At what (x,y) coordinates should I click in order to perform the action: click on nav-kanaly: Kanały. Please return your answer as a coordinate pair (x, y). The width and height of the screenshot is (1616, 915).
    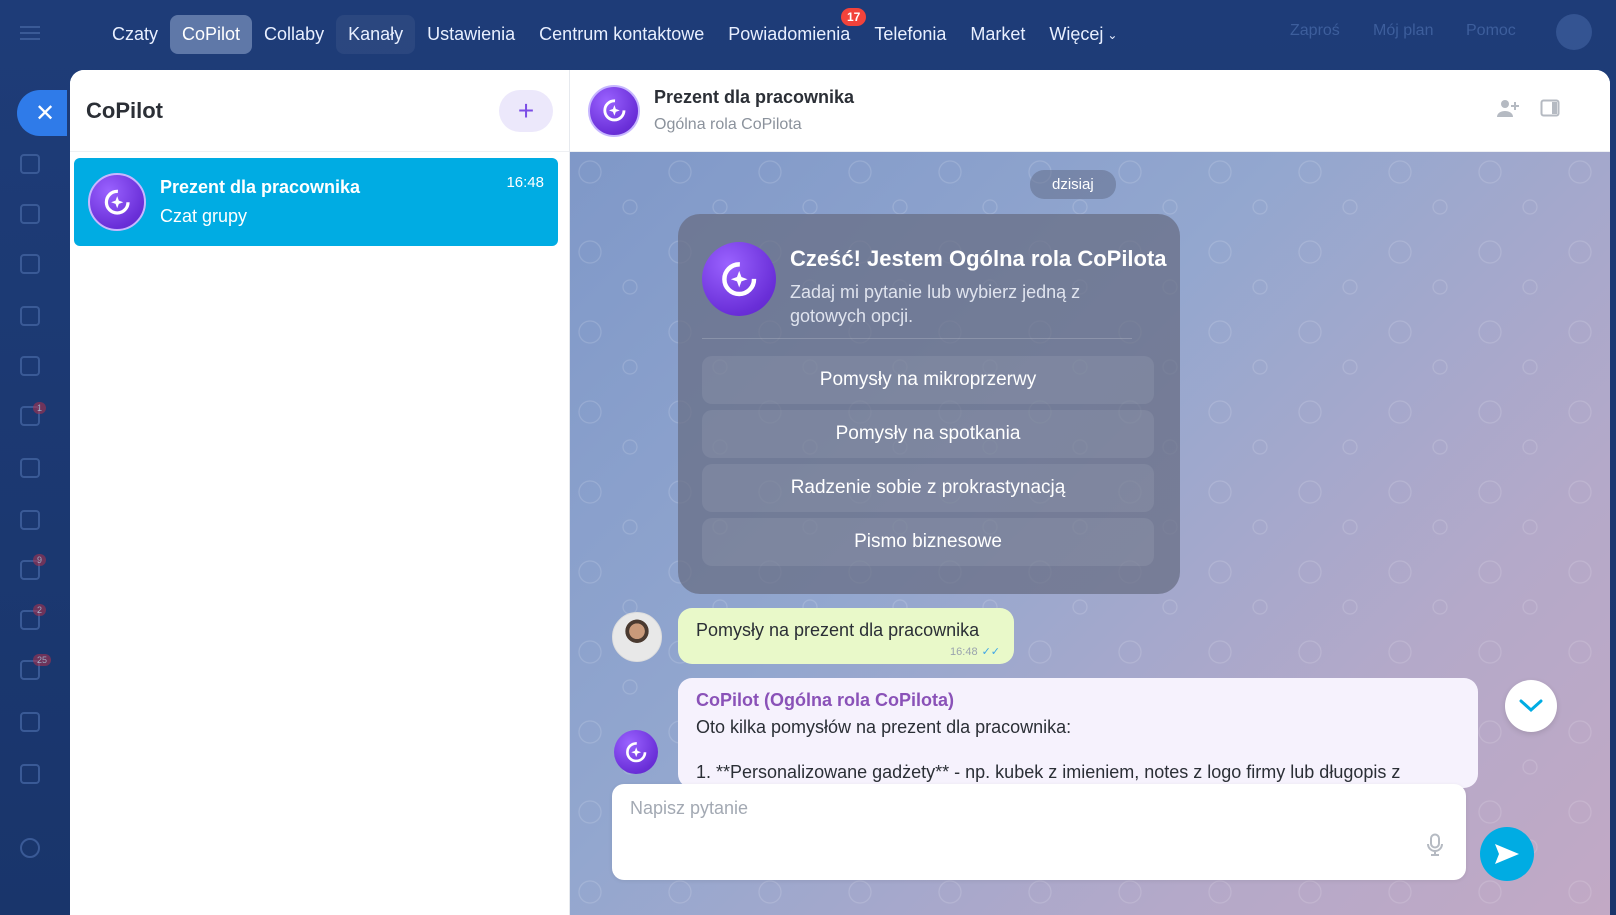
    Looking at the image, I should click on (376, 34).